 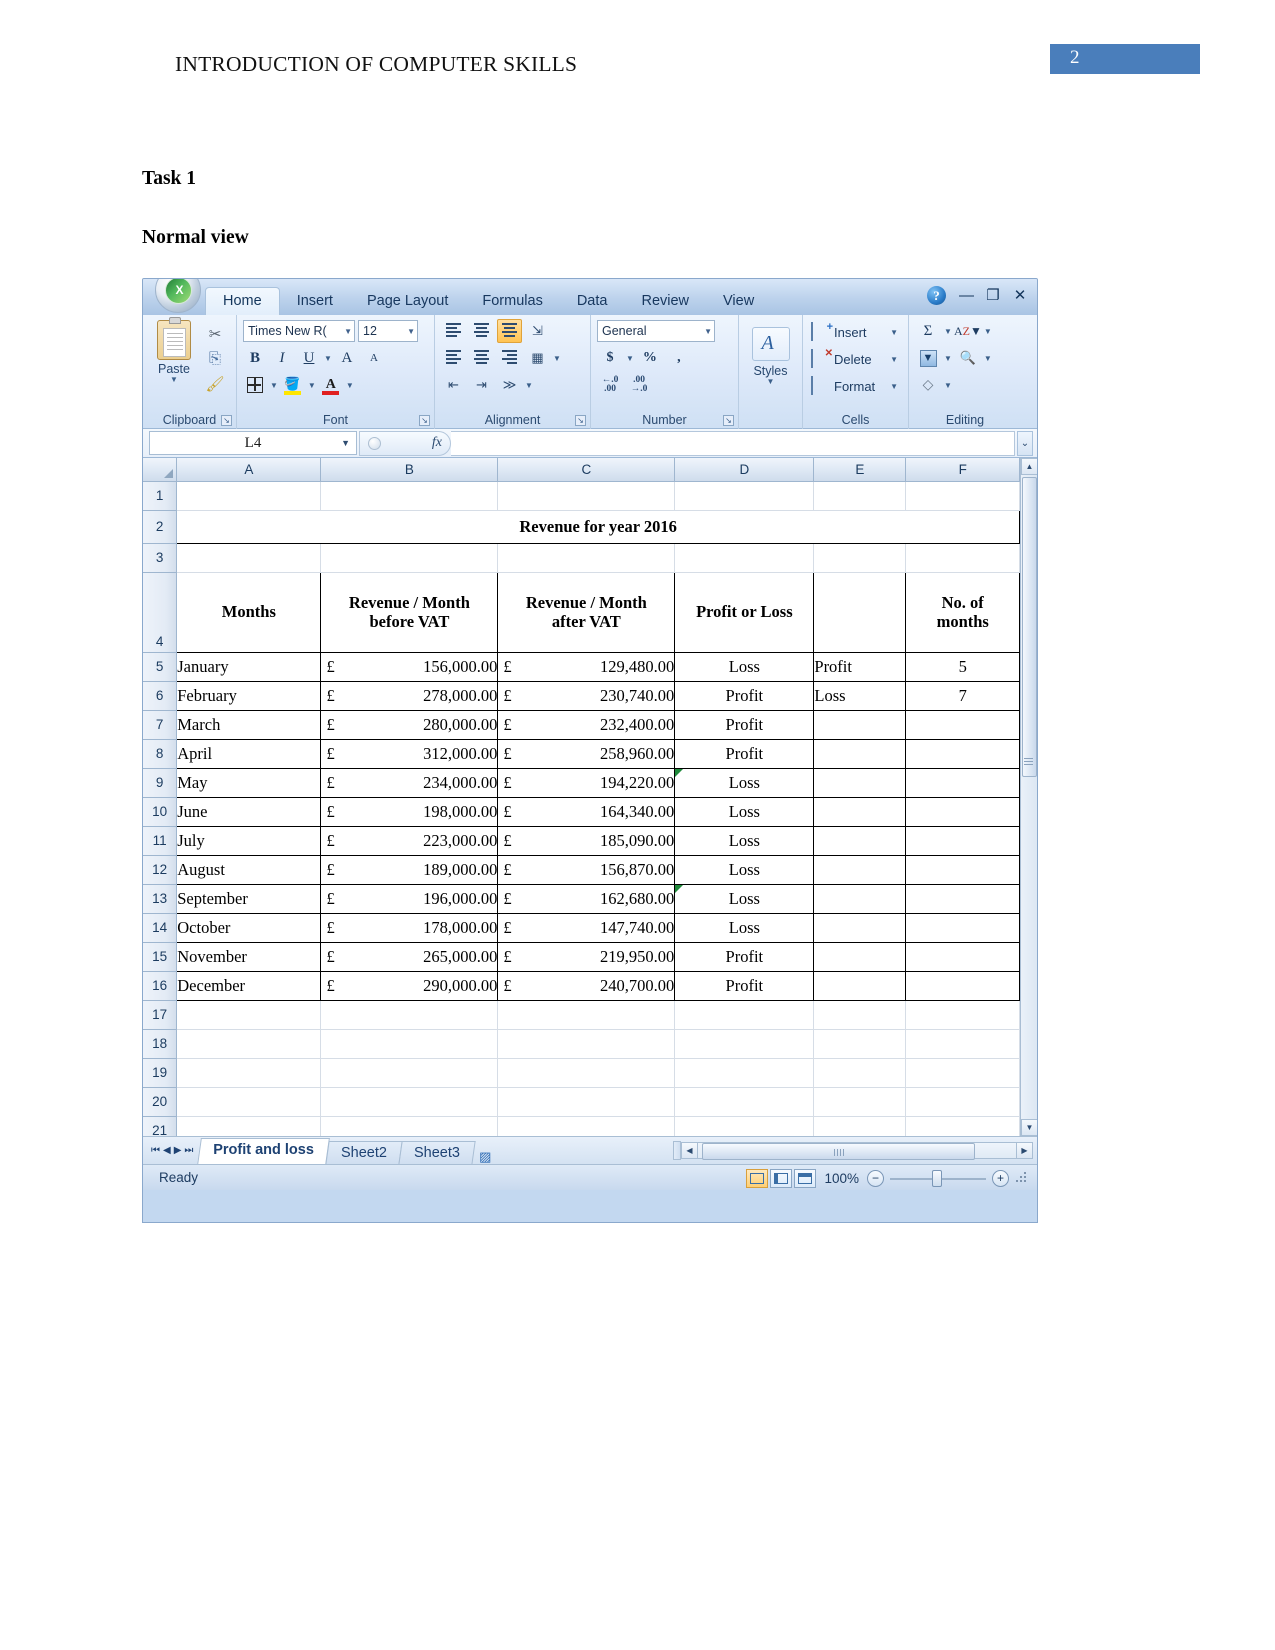 What do you see at coordinates (407, 301) in the screenshot?
I see `tab-page-layout: Page Layout` at bounding box center [407, 301].